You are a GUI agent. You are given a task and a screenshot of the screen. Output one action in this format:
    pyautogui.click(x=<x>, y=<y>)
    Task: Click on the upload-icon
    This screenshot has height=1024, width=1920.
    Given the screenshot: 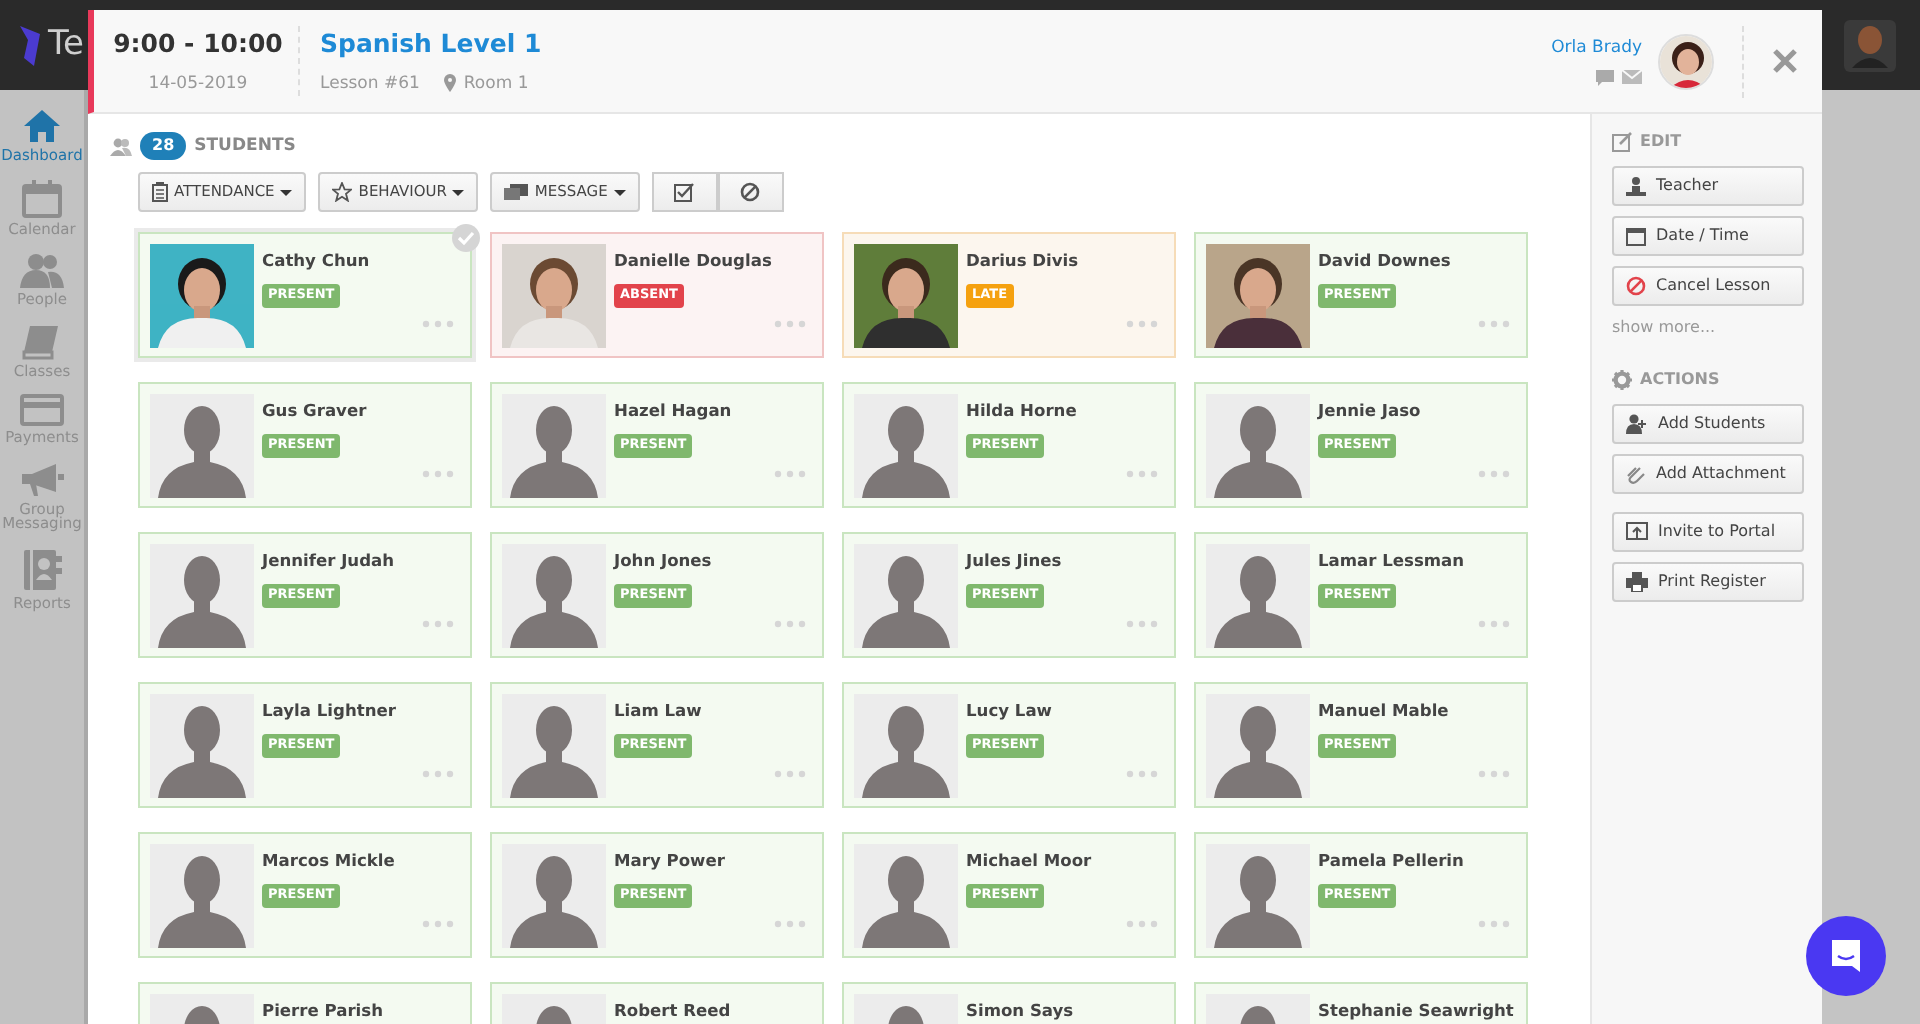 What is the action you would take?
    pyautogui.click(x=1637, y=532)
    